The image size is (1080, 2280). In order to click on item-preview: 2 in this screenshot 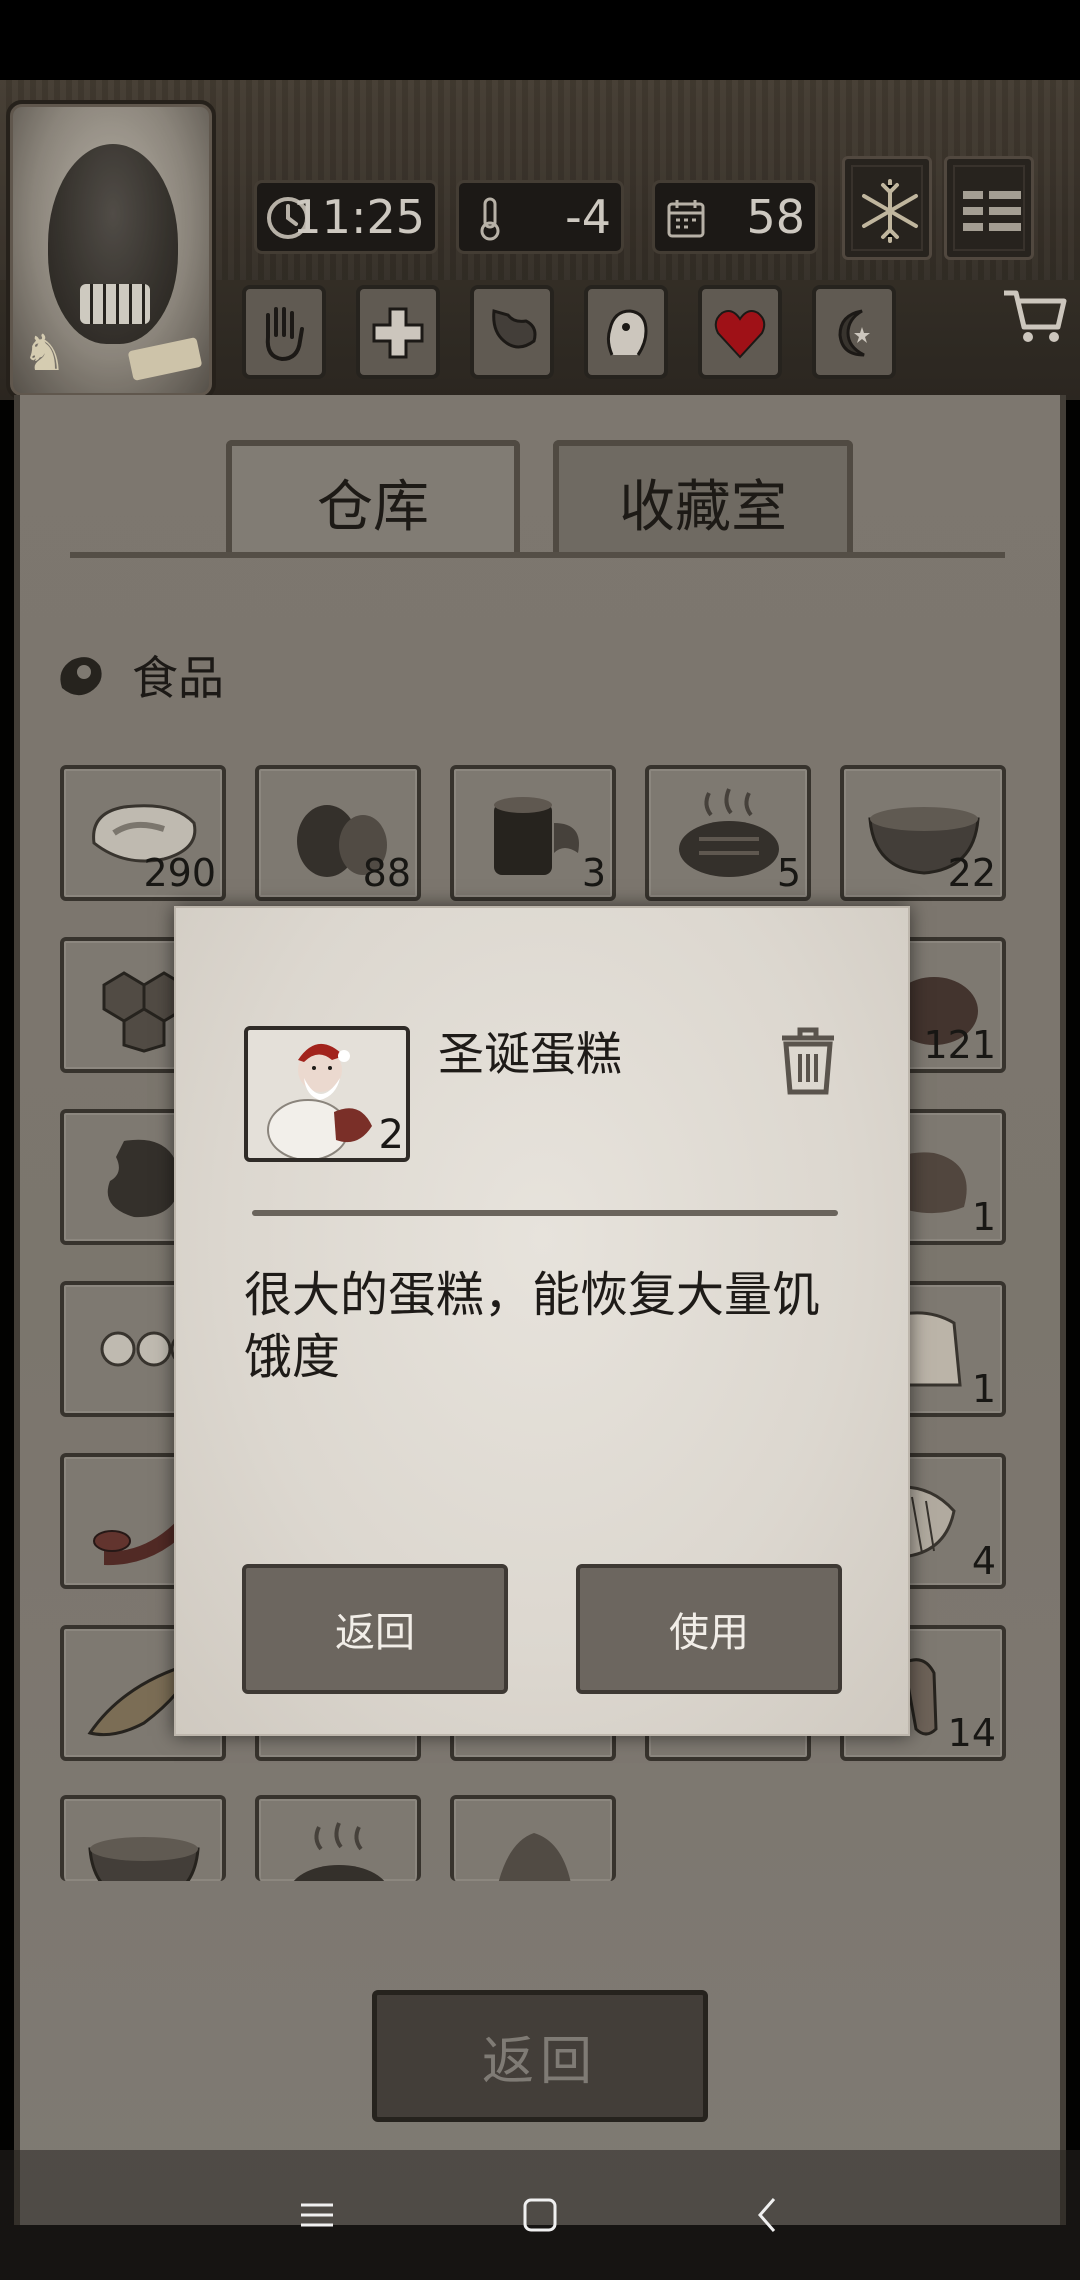, I will do `click(327, 1094)`.